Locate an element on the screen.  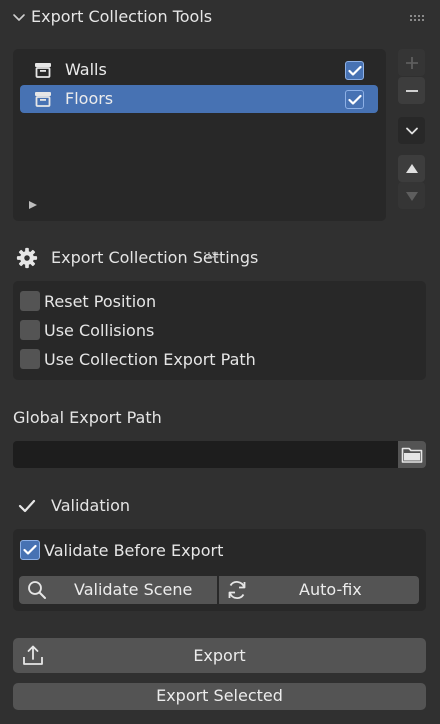
move-down-button is located at coordinates (411, 195).